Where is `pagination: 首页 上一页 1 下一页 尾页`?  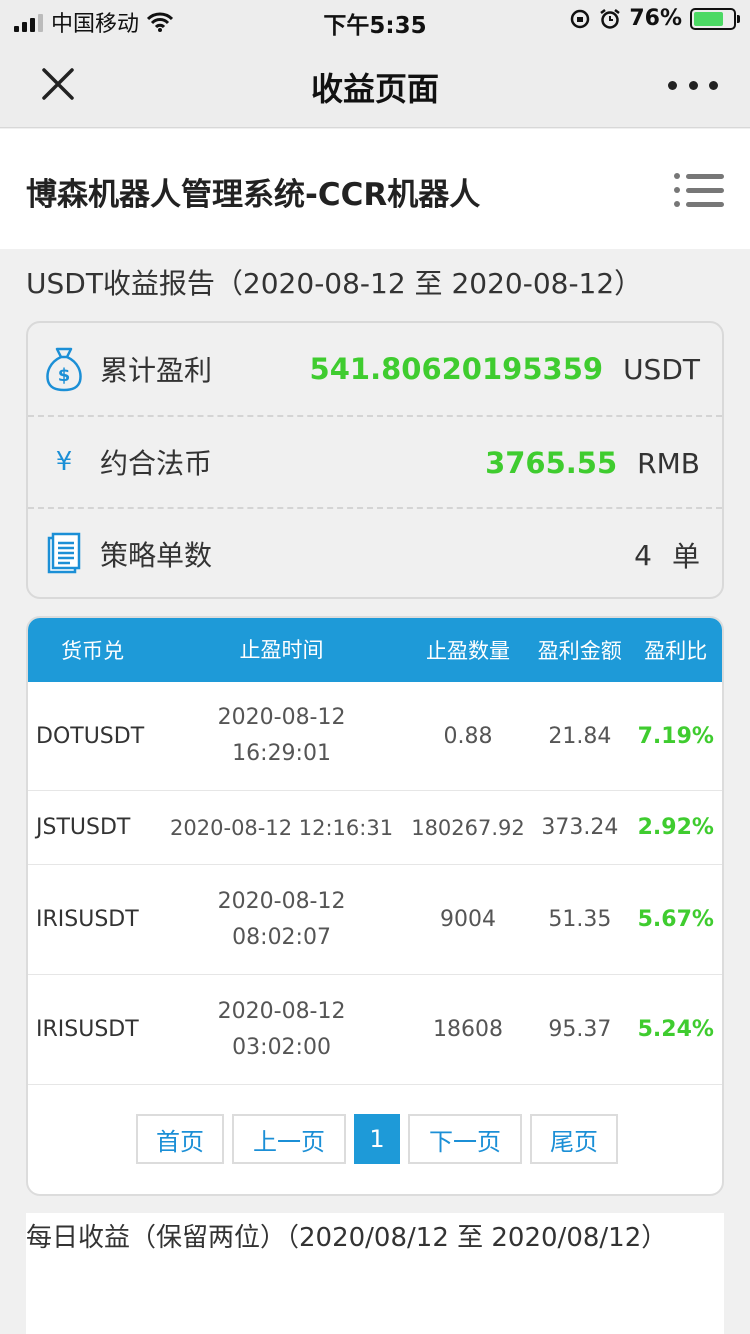 pagination: 首页 上一页 1 下一页 尾页 is located at coordinates (375, 1139).